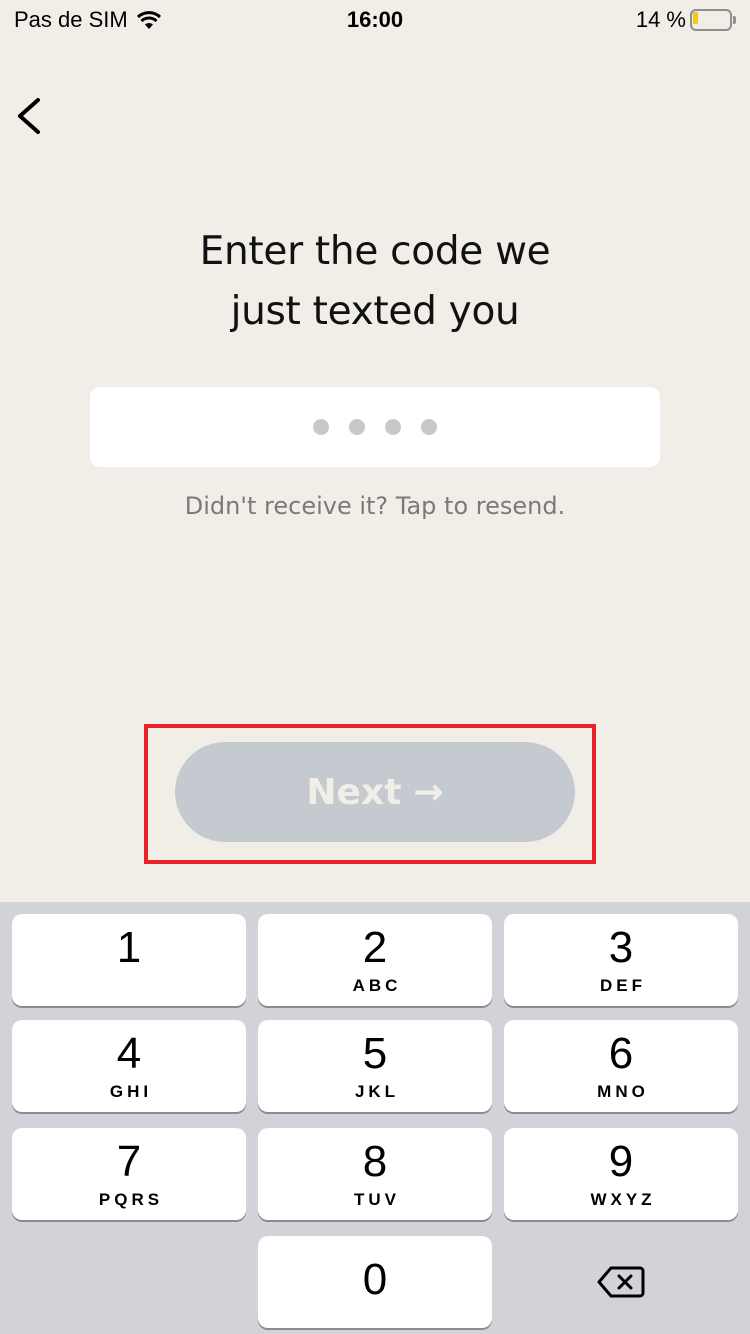  I want to click on key-letters: MNO, so click(623, 1091).